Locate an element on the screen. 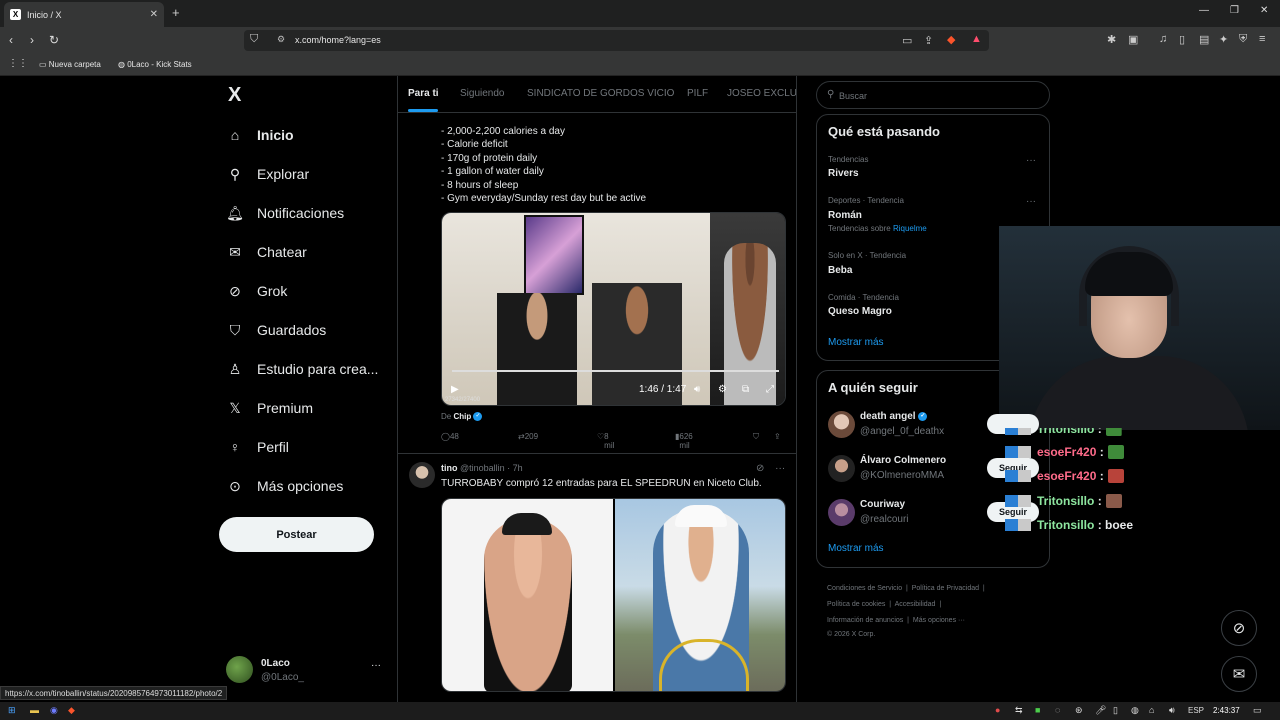 The image size is (1280, 720). avatar is located at coordinates (422, 475).